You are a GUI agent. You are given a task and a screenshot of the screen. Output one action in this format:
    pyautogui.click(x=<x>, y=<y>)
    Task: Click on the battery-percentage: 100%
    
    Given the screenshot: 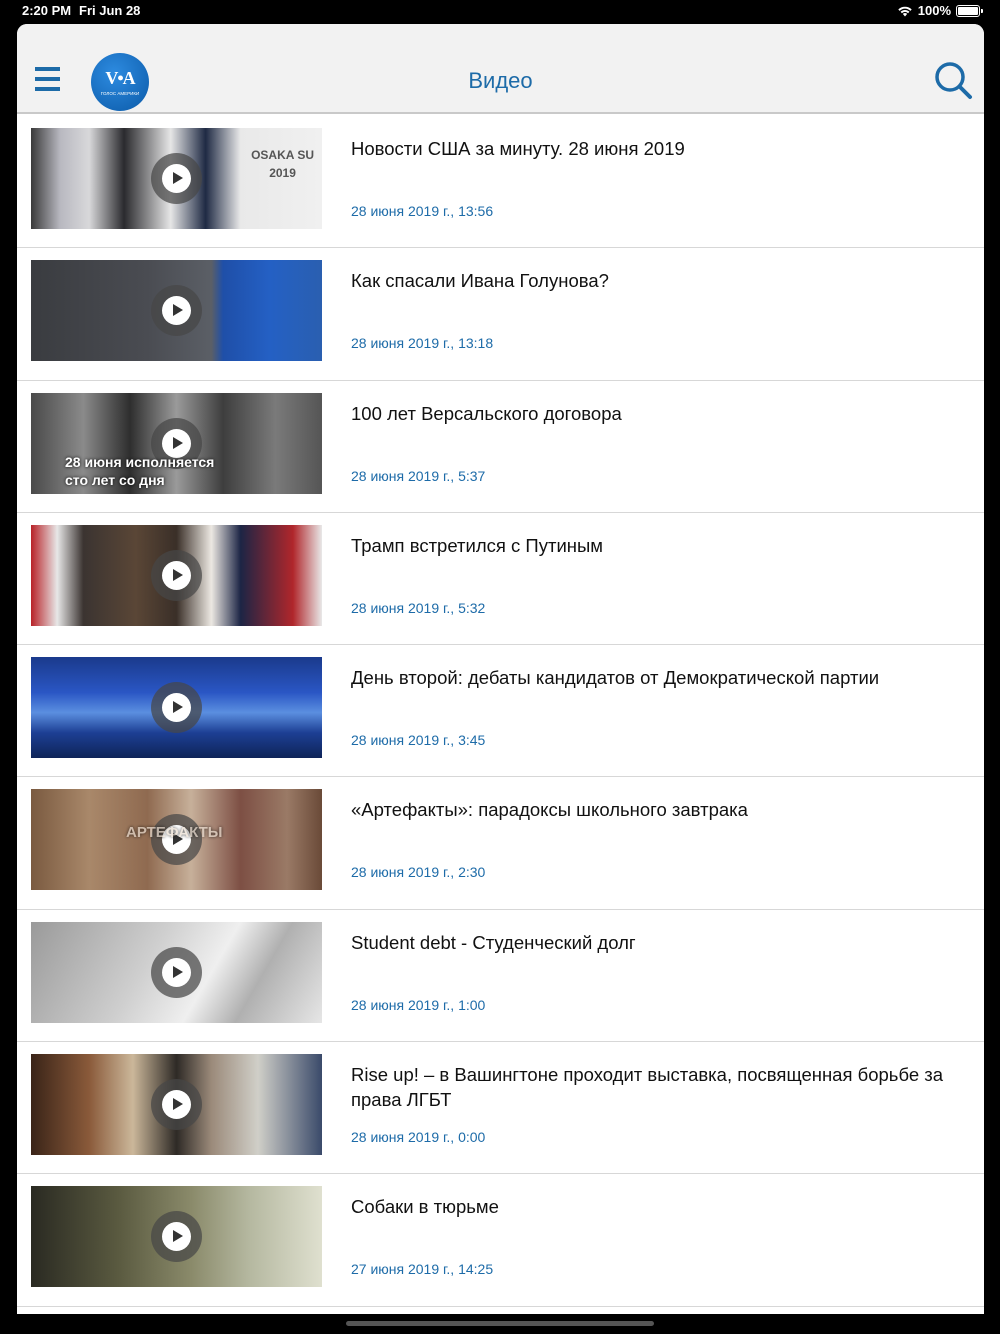 What is the action you would take?
    pyautogui.click(x=934, y=10)
    